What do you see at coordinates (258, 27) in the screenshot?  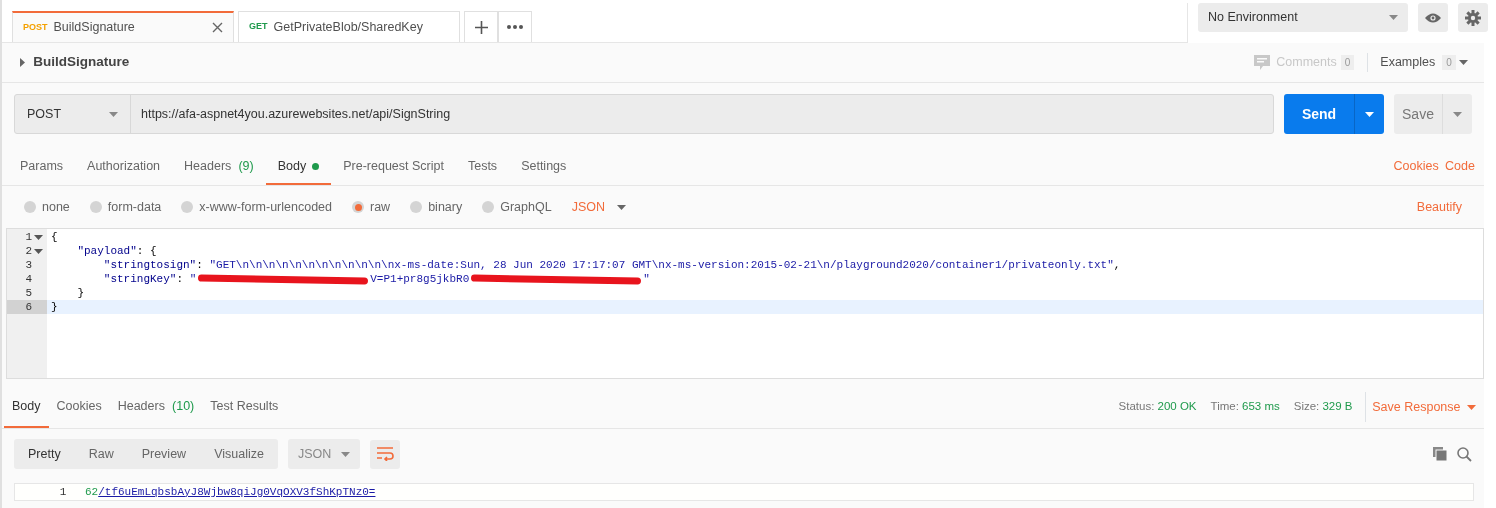 I see `method-label: GET` at bounding box center [258, 27].